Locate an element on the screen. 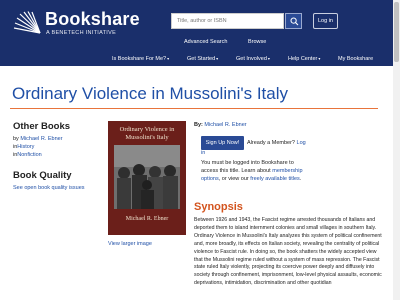  nav-label: Help Center is located at coordinates (303, 59).